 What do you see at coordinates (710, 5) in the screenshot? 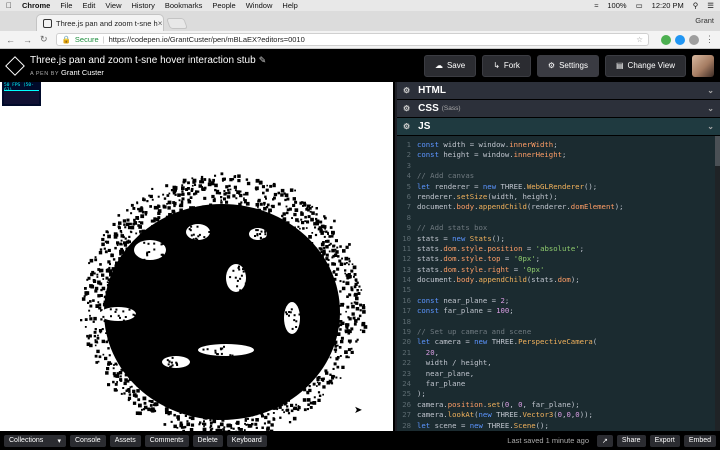
I see `list-icon: ☰` at bounding box center [710, 5].